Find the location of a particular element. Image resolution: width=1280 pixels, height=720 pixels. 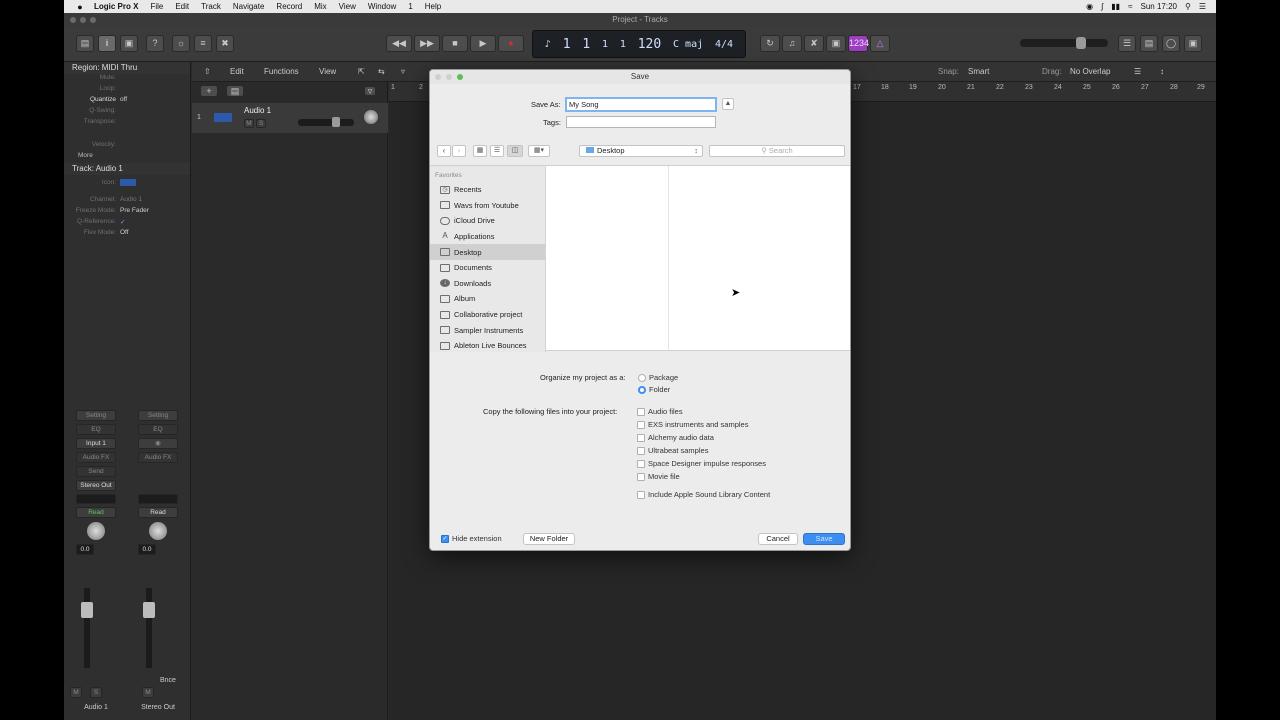

back-button: ‹ is located at coordinates (444, 151).